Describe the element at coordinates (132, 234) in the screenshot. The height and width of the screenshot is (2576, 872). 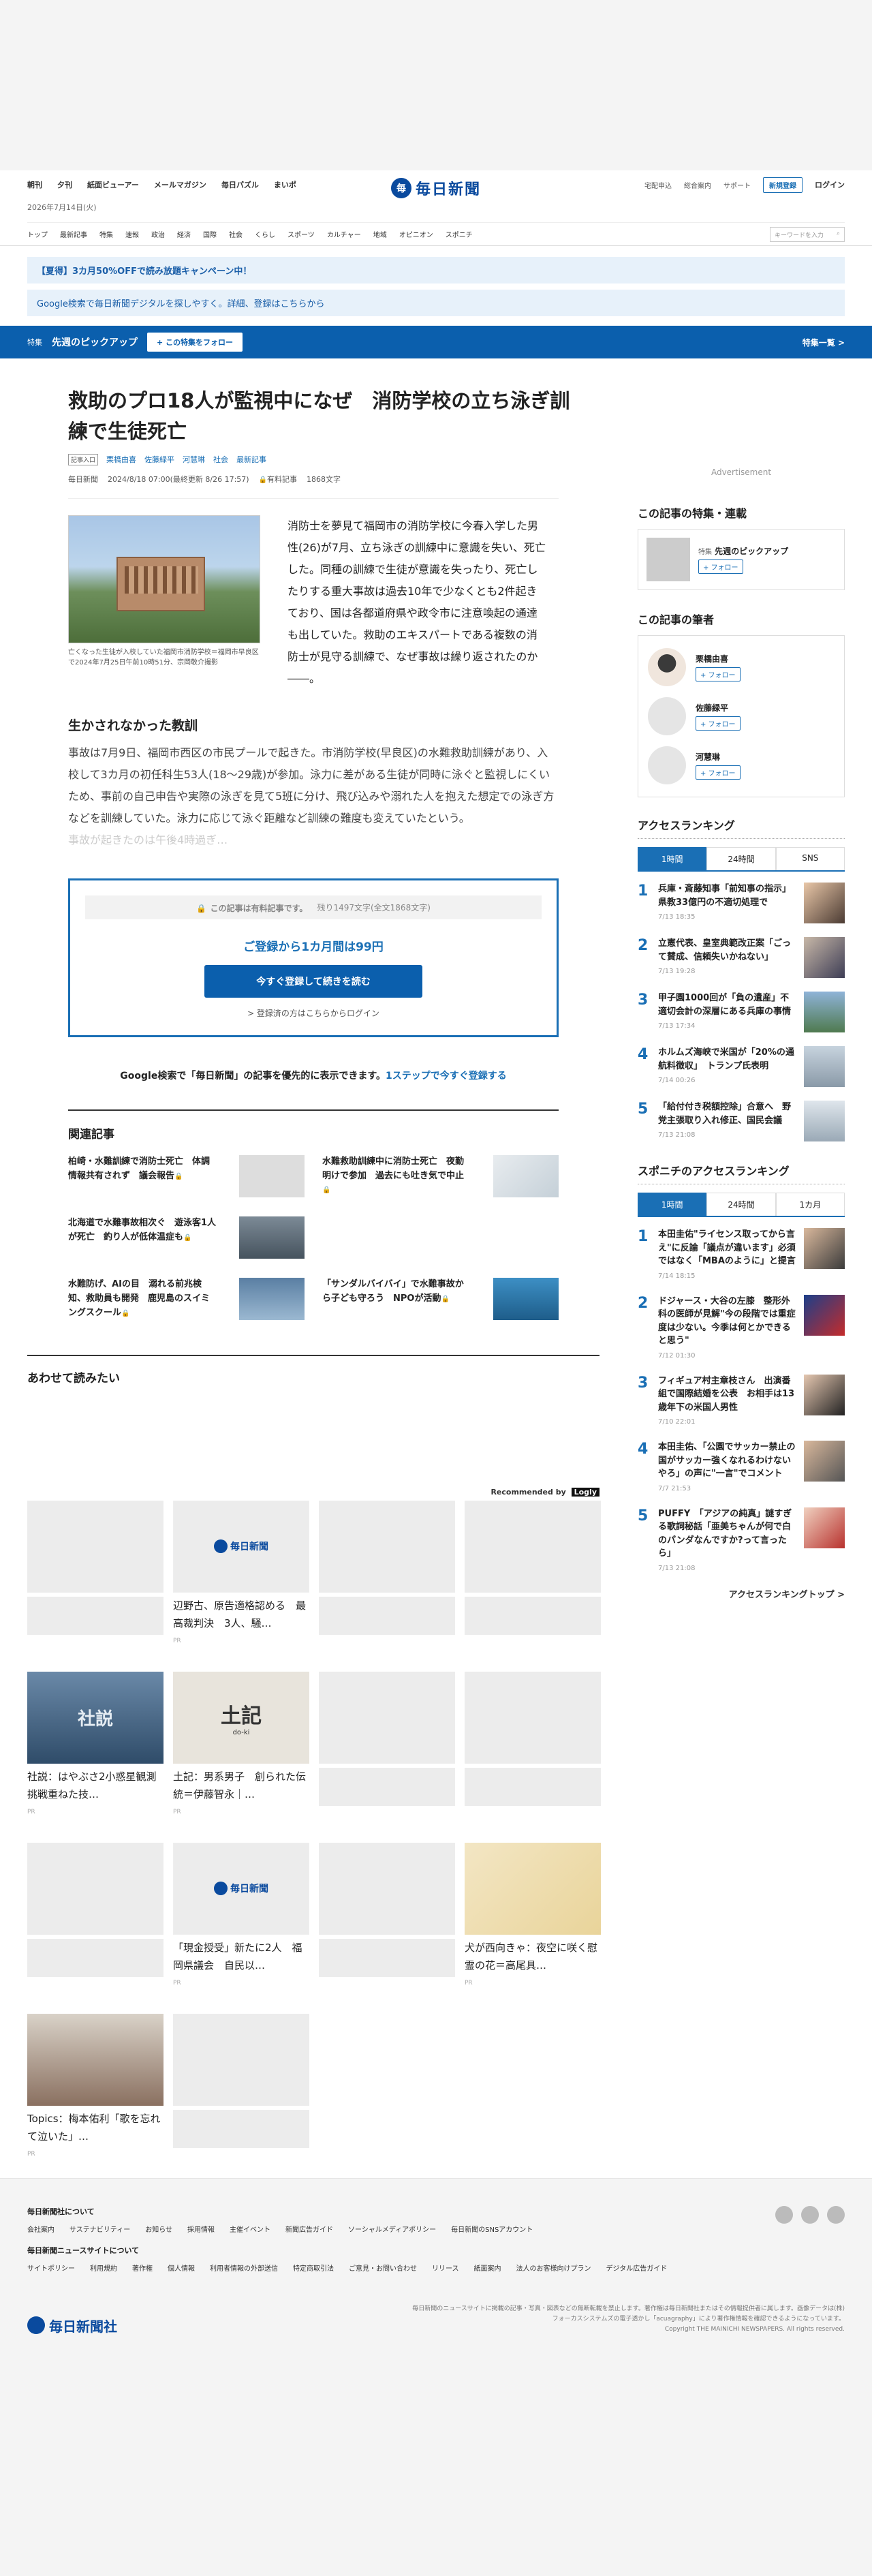
I see `category-link: 速報` at that location.